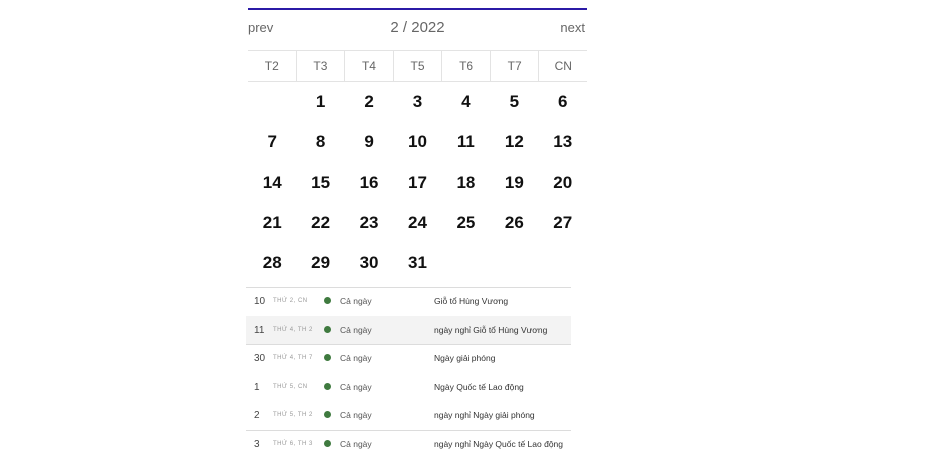  What do you see at coordinates (290, 386) in the screenshot?
I see `event-weekday: THỨ 5, CN` at bounding box center [290, 386].